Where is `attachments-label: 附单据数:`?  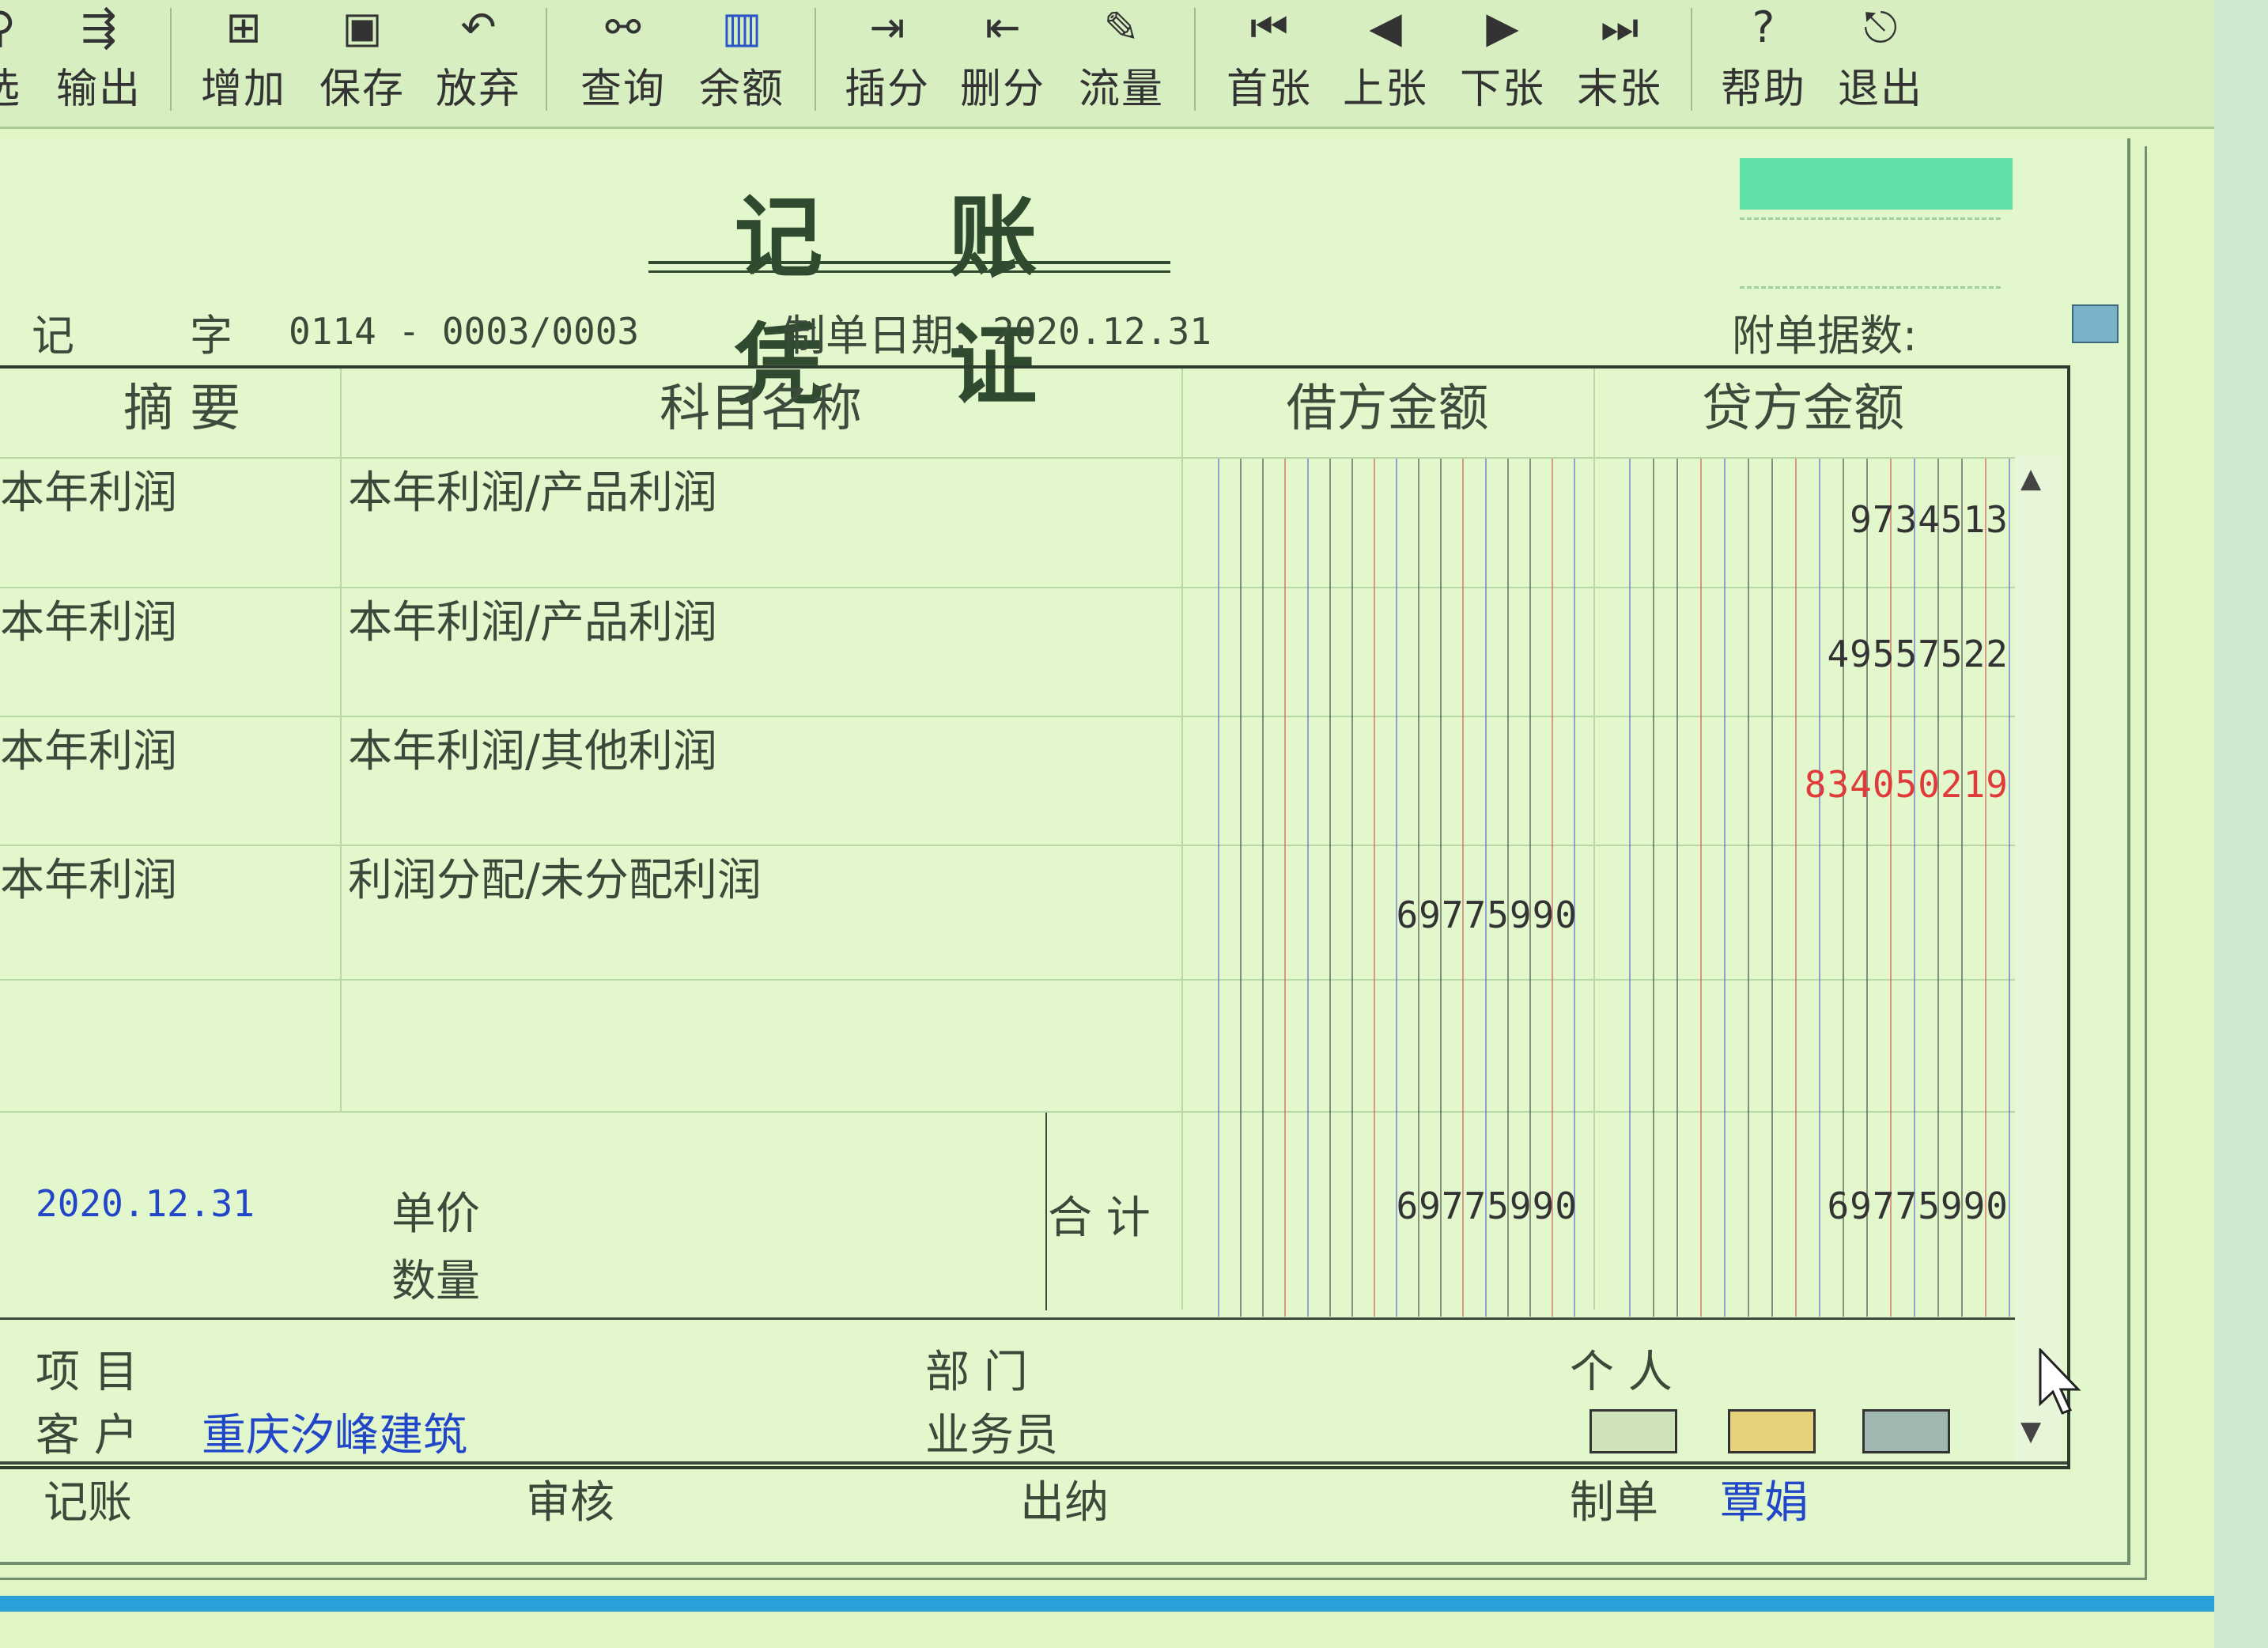 attachments-label: 附单据数: is located at coordinates (1825, 336).